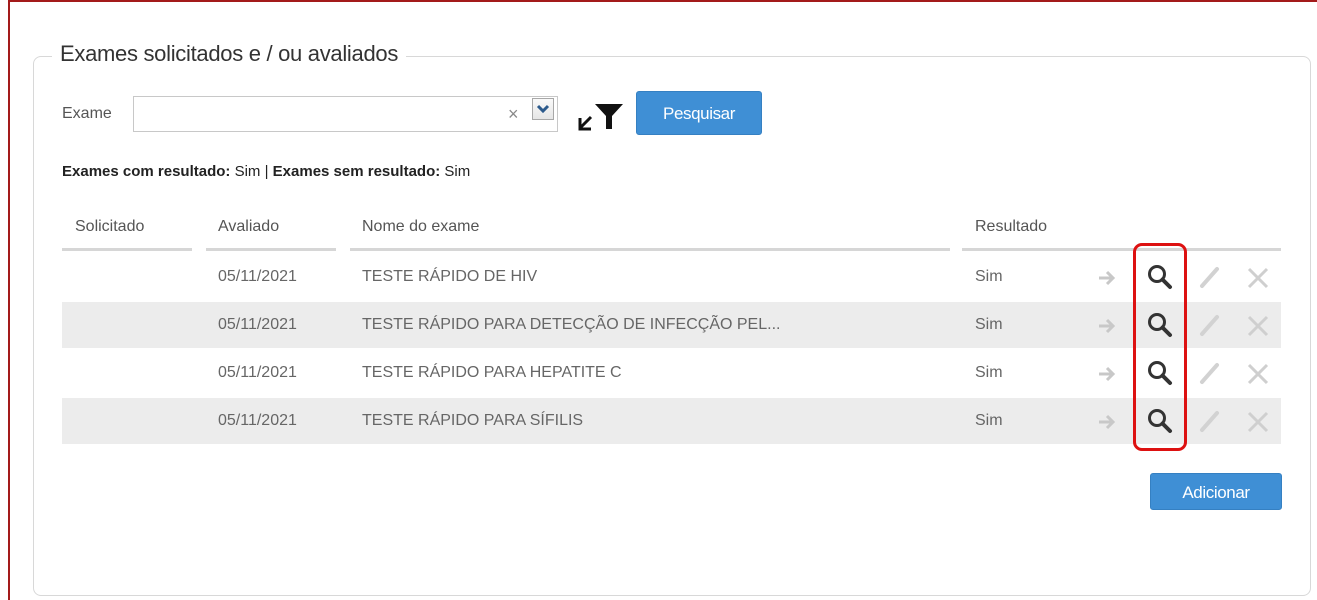 The width and height of the screenshot is (1317, 600). Describe the element at coordinates (248, 227) in the screenshot. I see `column-header-avaliado: Avaliado` at that location.